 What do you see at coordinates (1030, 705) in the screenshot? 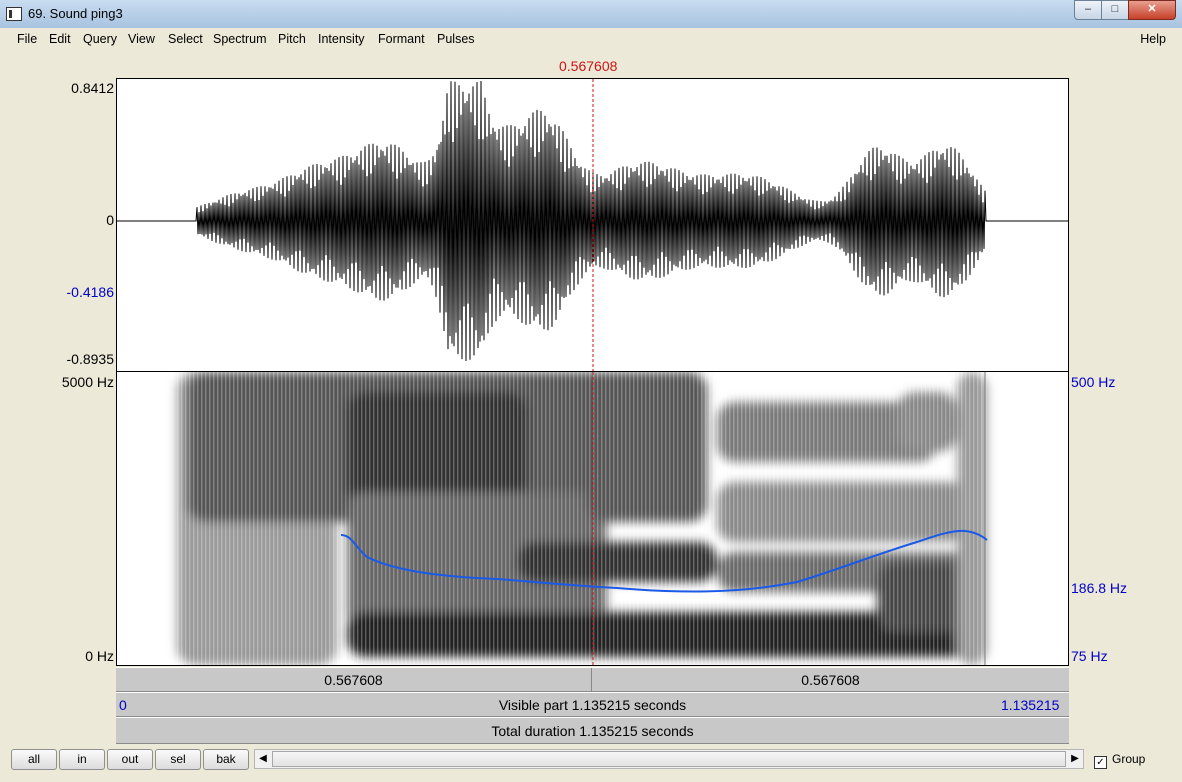
I see `visible-end-label: 1.135215` at bounding box center [1030, 705].